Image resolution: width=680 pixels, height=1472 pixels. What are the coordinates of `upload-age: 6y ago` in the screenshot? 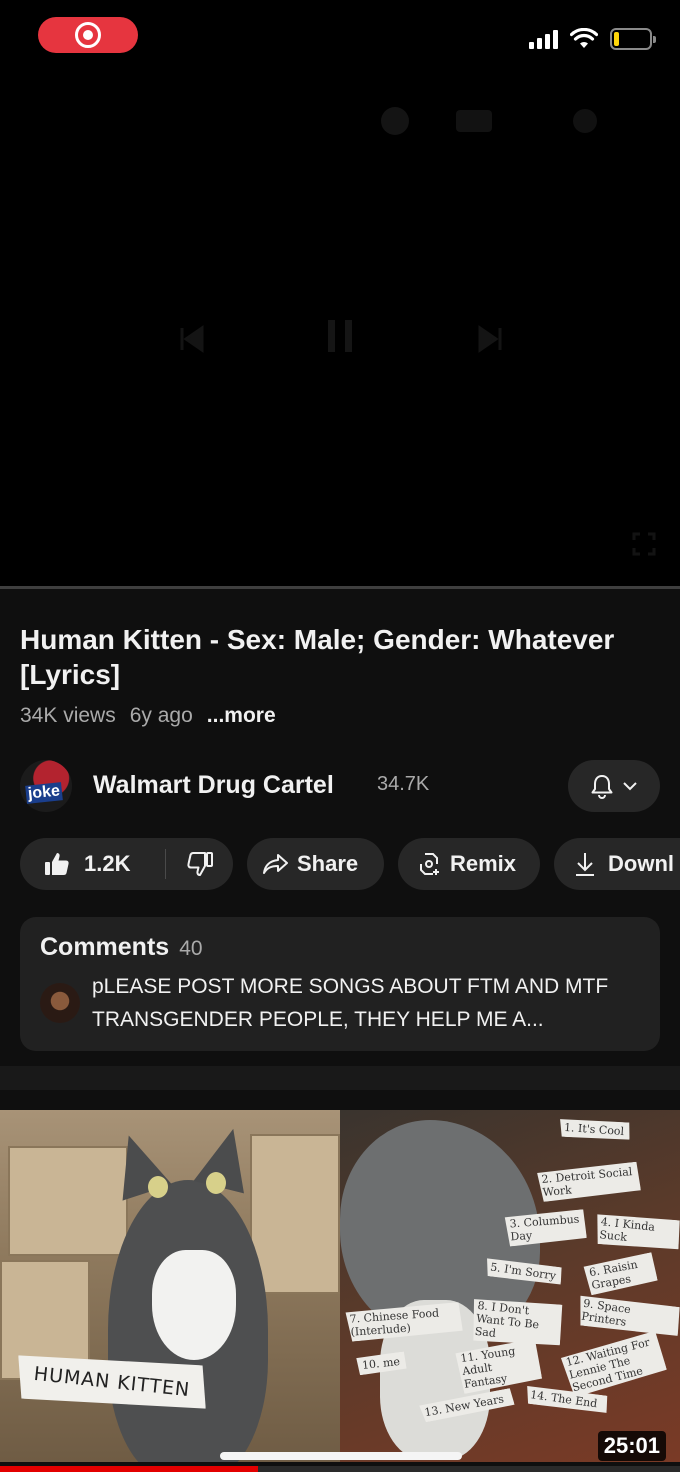 It's located at (161, 715).